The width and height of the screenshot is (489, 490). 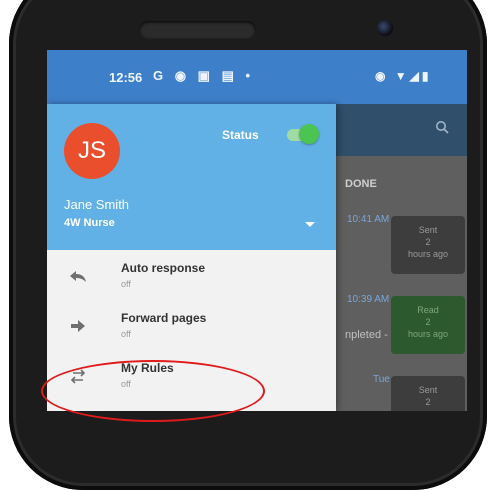 What do you see at coordinates (309, 134) in the screenshot?
I see `status-toggle` at bounding box center [309, 134].